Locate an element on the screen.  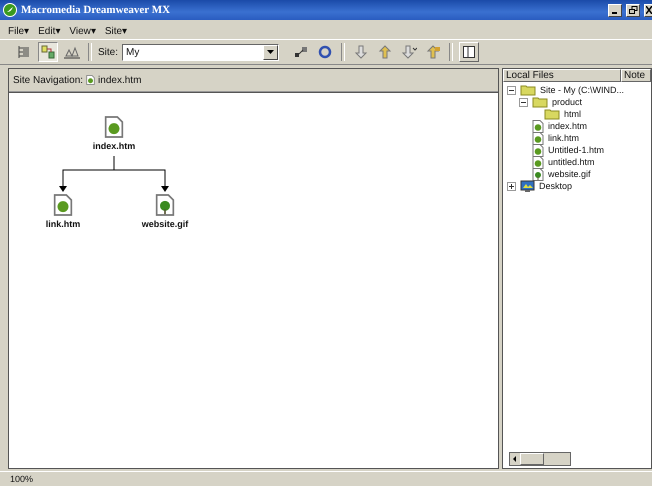
tree-item: html is located at coordinates (573, 114).